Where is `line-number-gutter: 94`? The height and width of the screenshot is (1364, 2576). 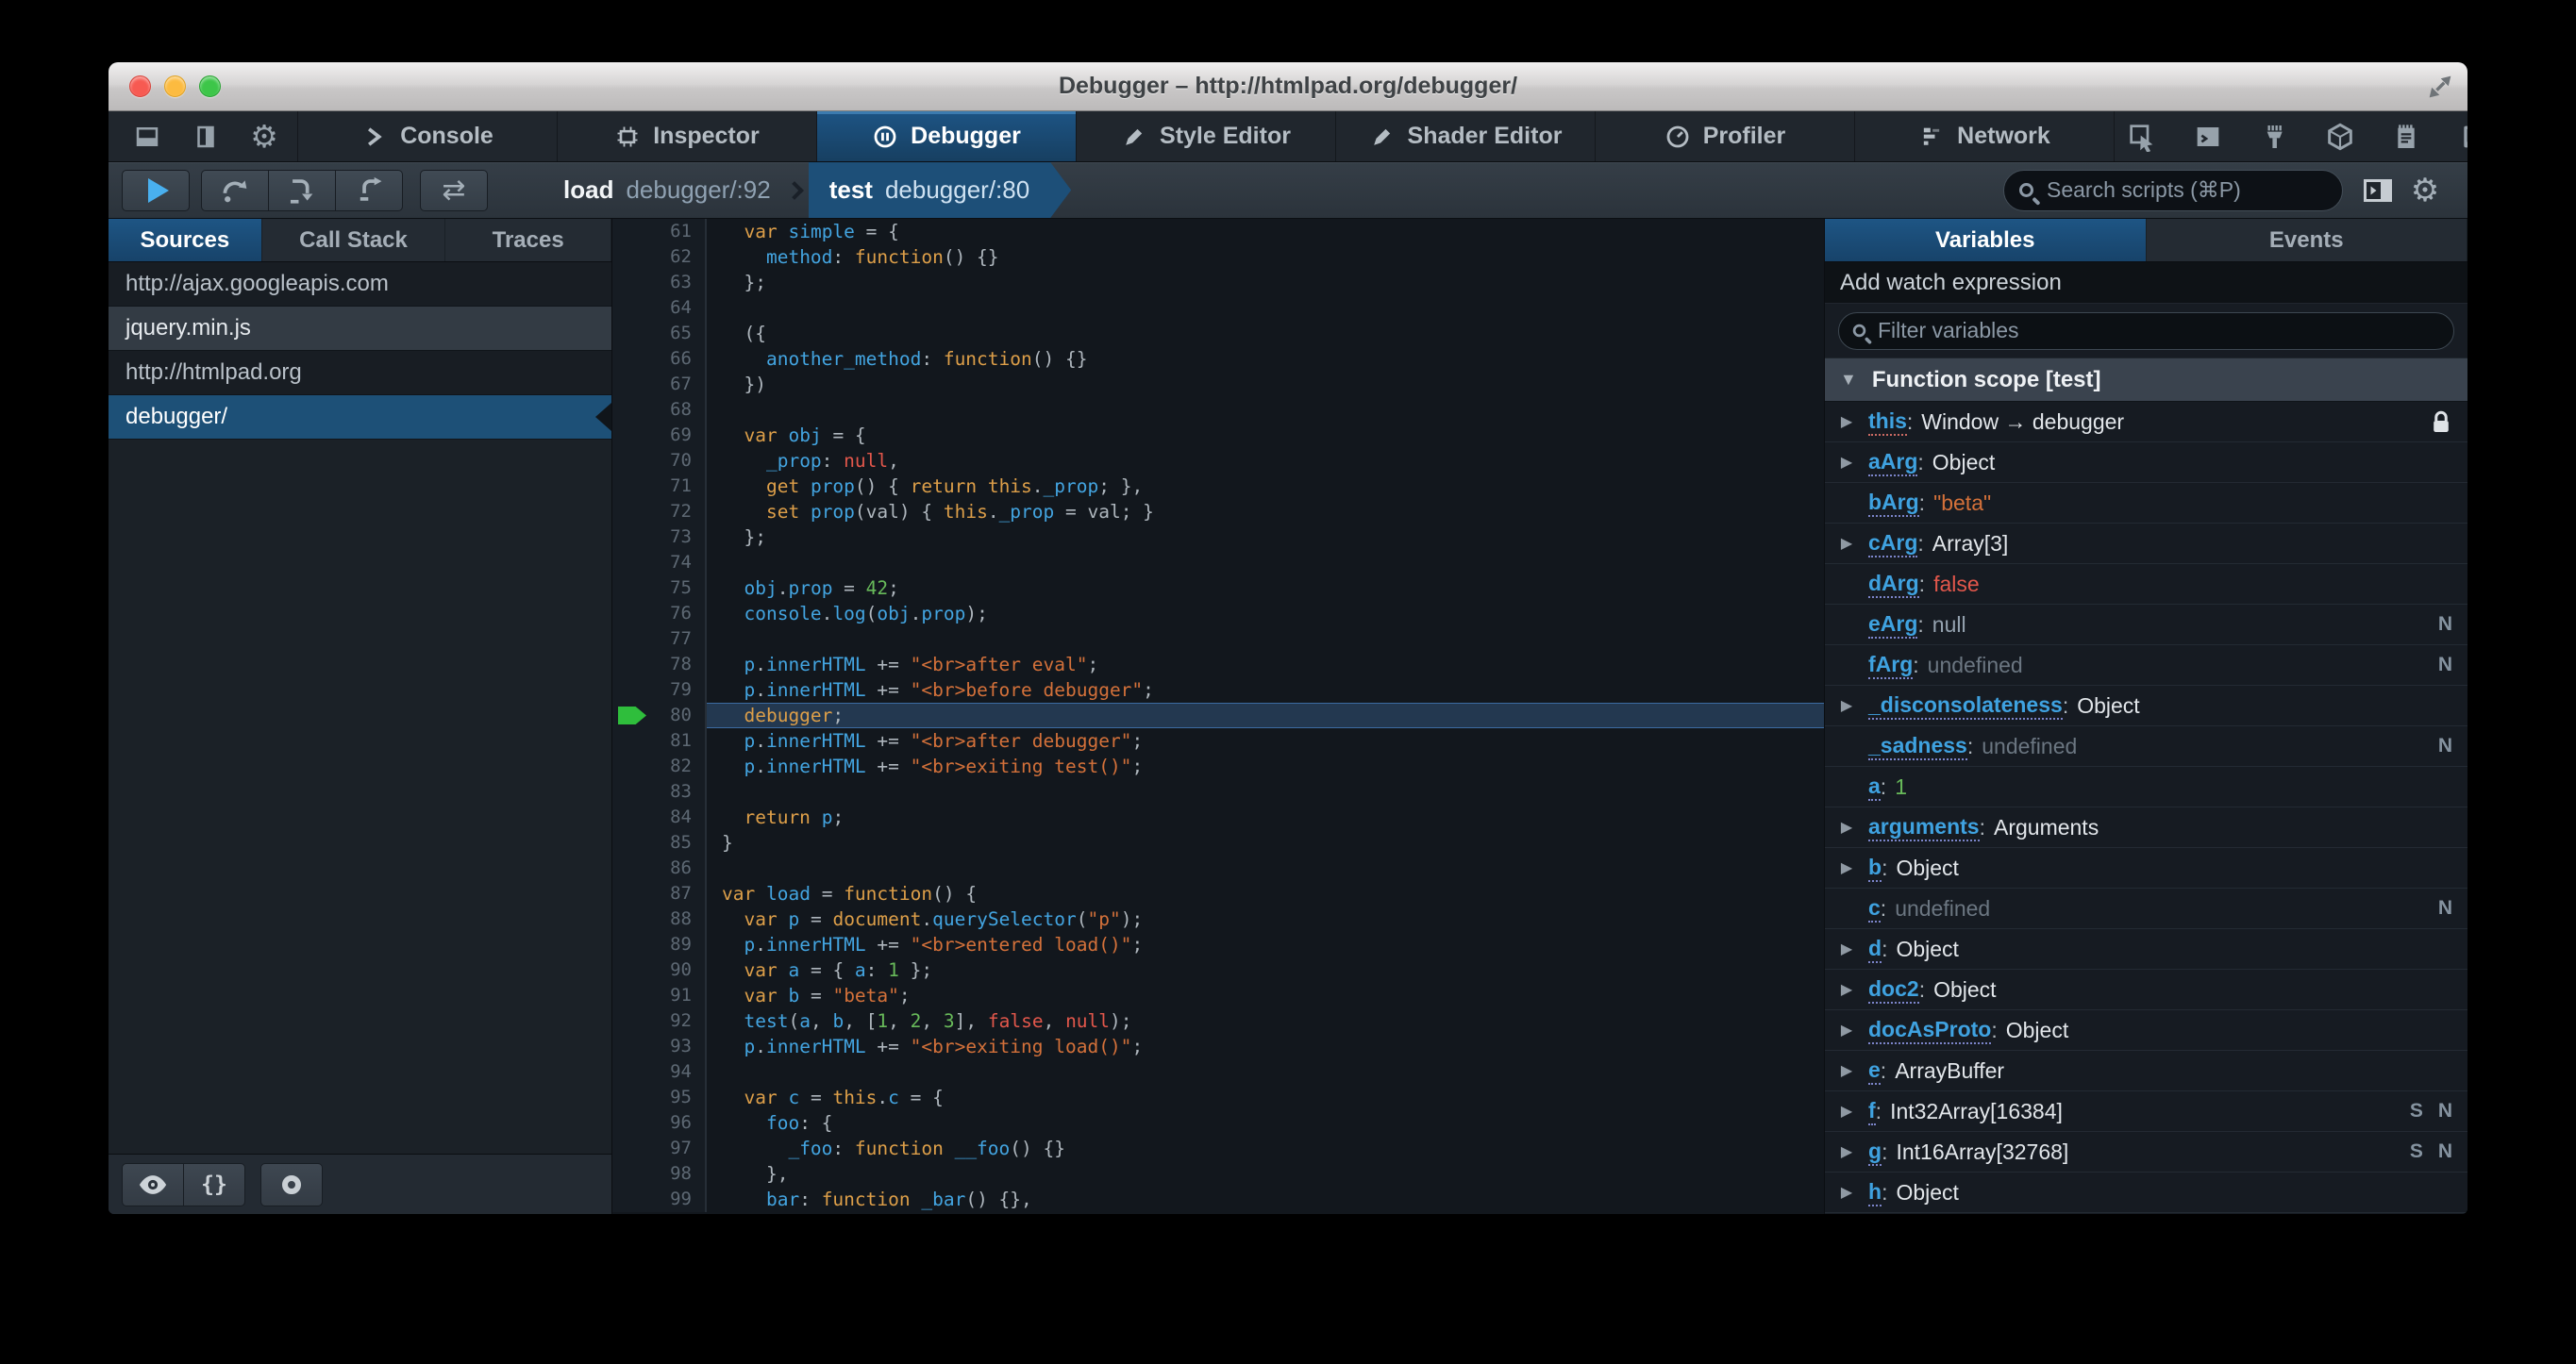
line-number-gutter: 94 is located at coordinates (659, 1072).